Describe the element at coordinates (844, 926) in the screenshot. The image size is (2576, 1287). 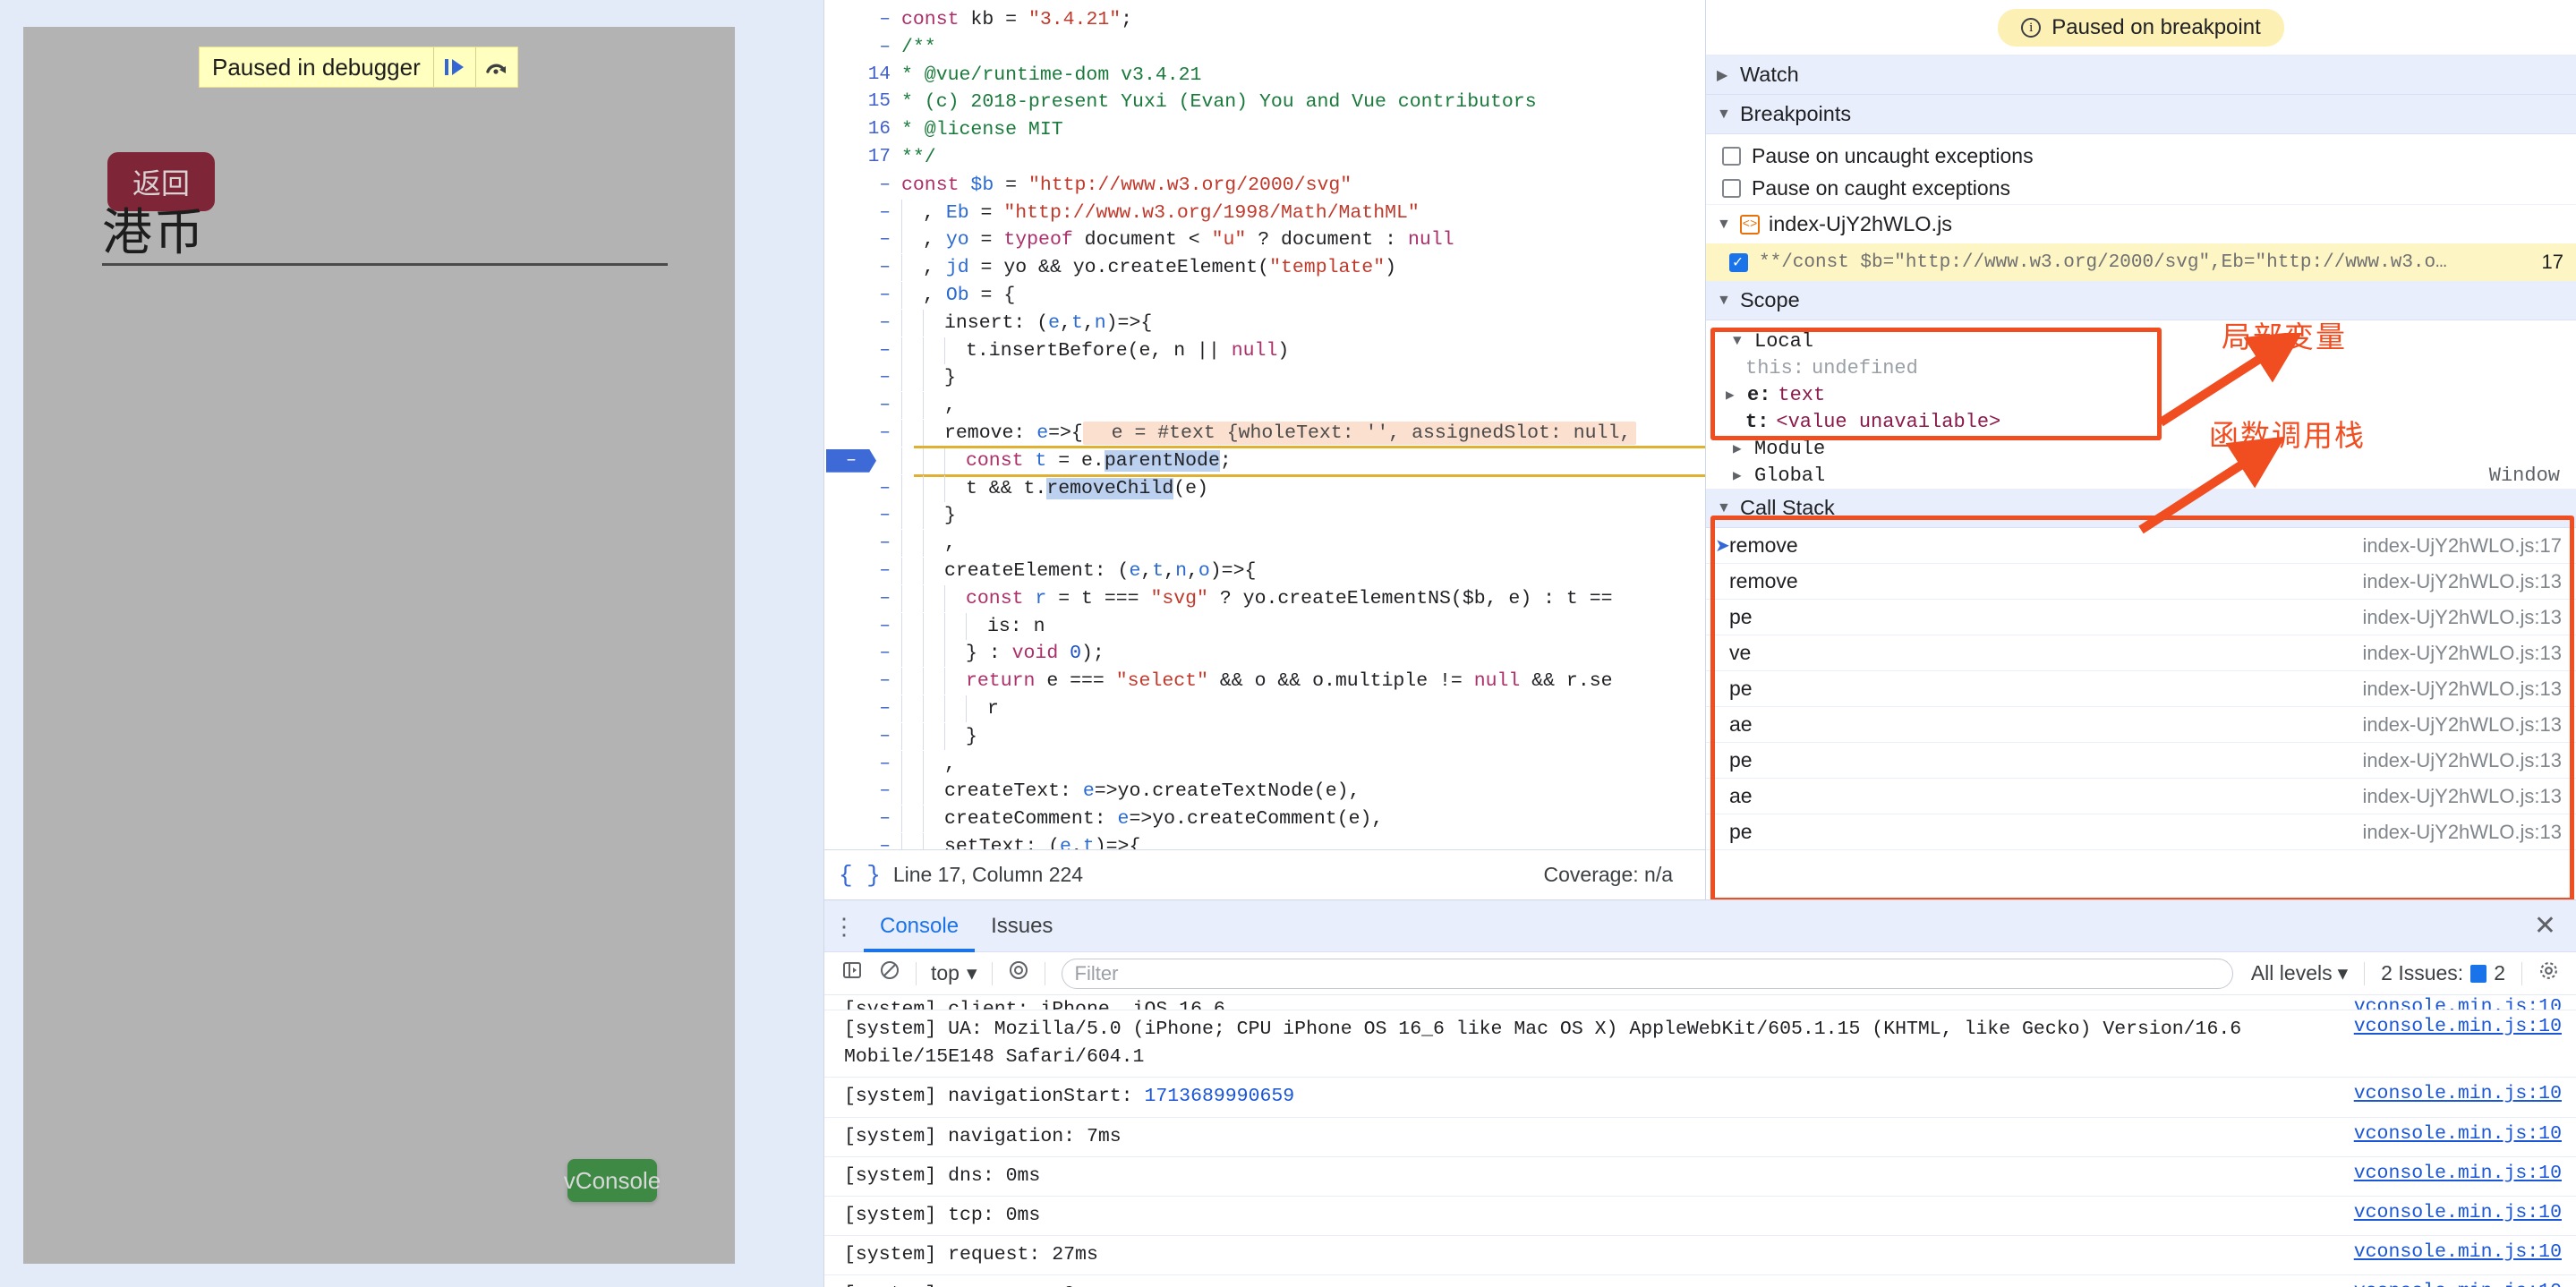
I see `more-options-icon: ⋮` at that location.